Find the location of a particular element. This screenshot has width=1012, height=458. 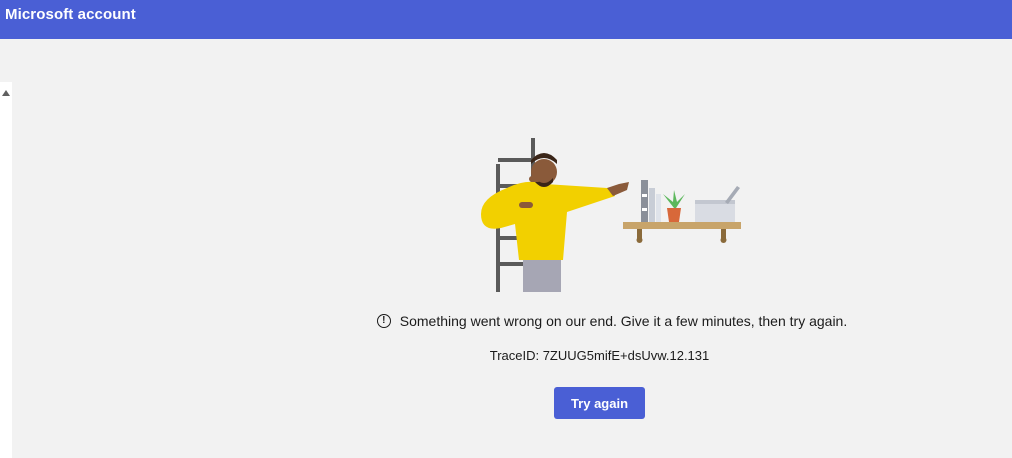

window-title: Microsoft account is located at coordinates (70, 14).